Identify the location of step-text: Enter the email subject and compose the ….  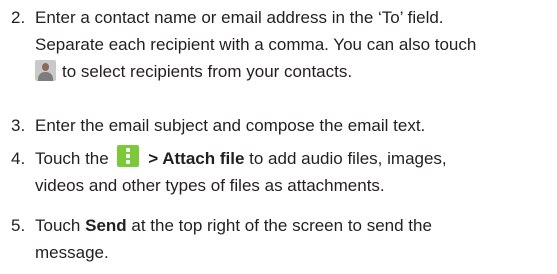
(295, 125).